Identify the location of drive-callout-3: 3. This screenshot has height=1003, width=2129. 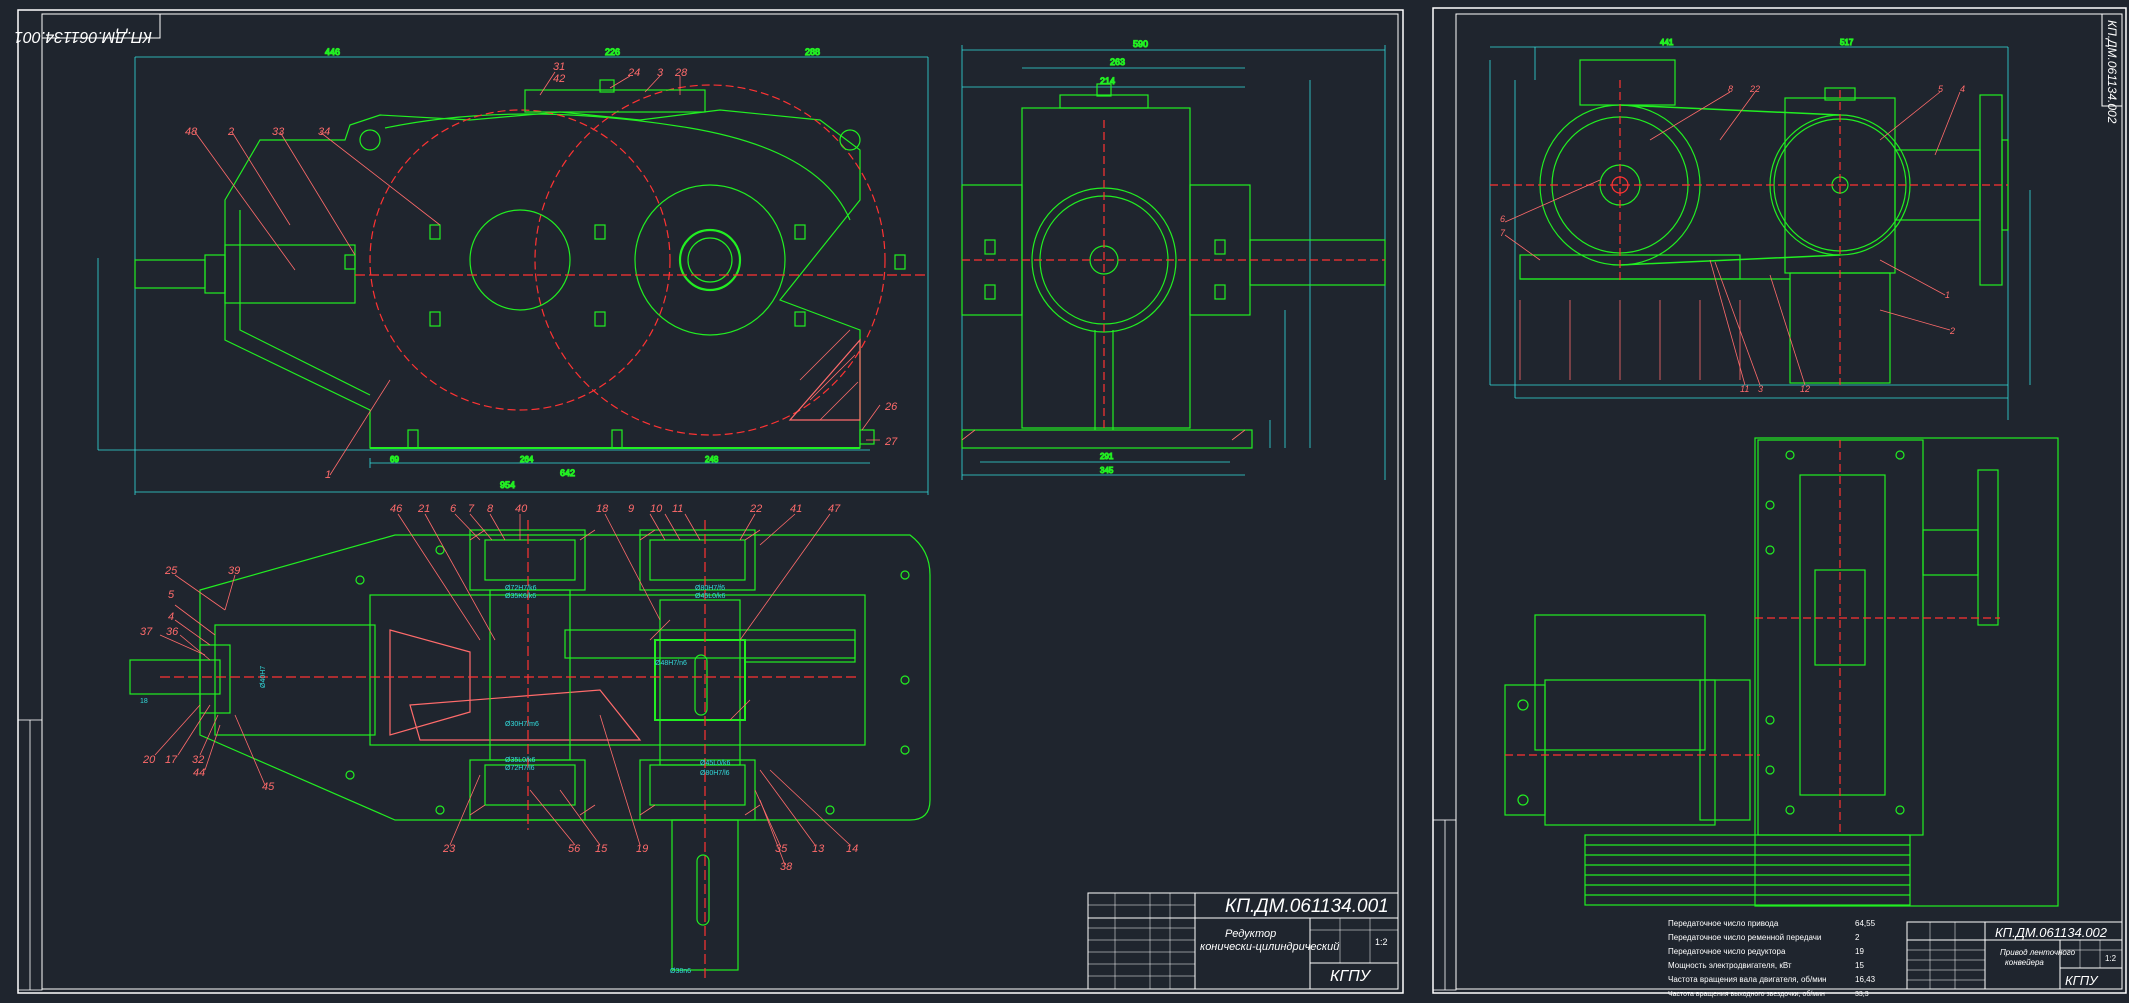
(1760, 389).